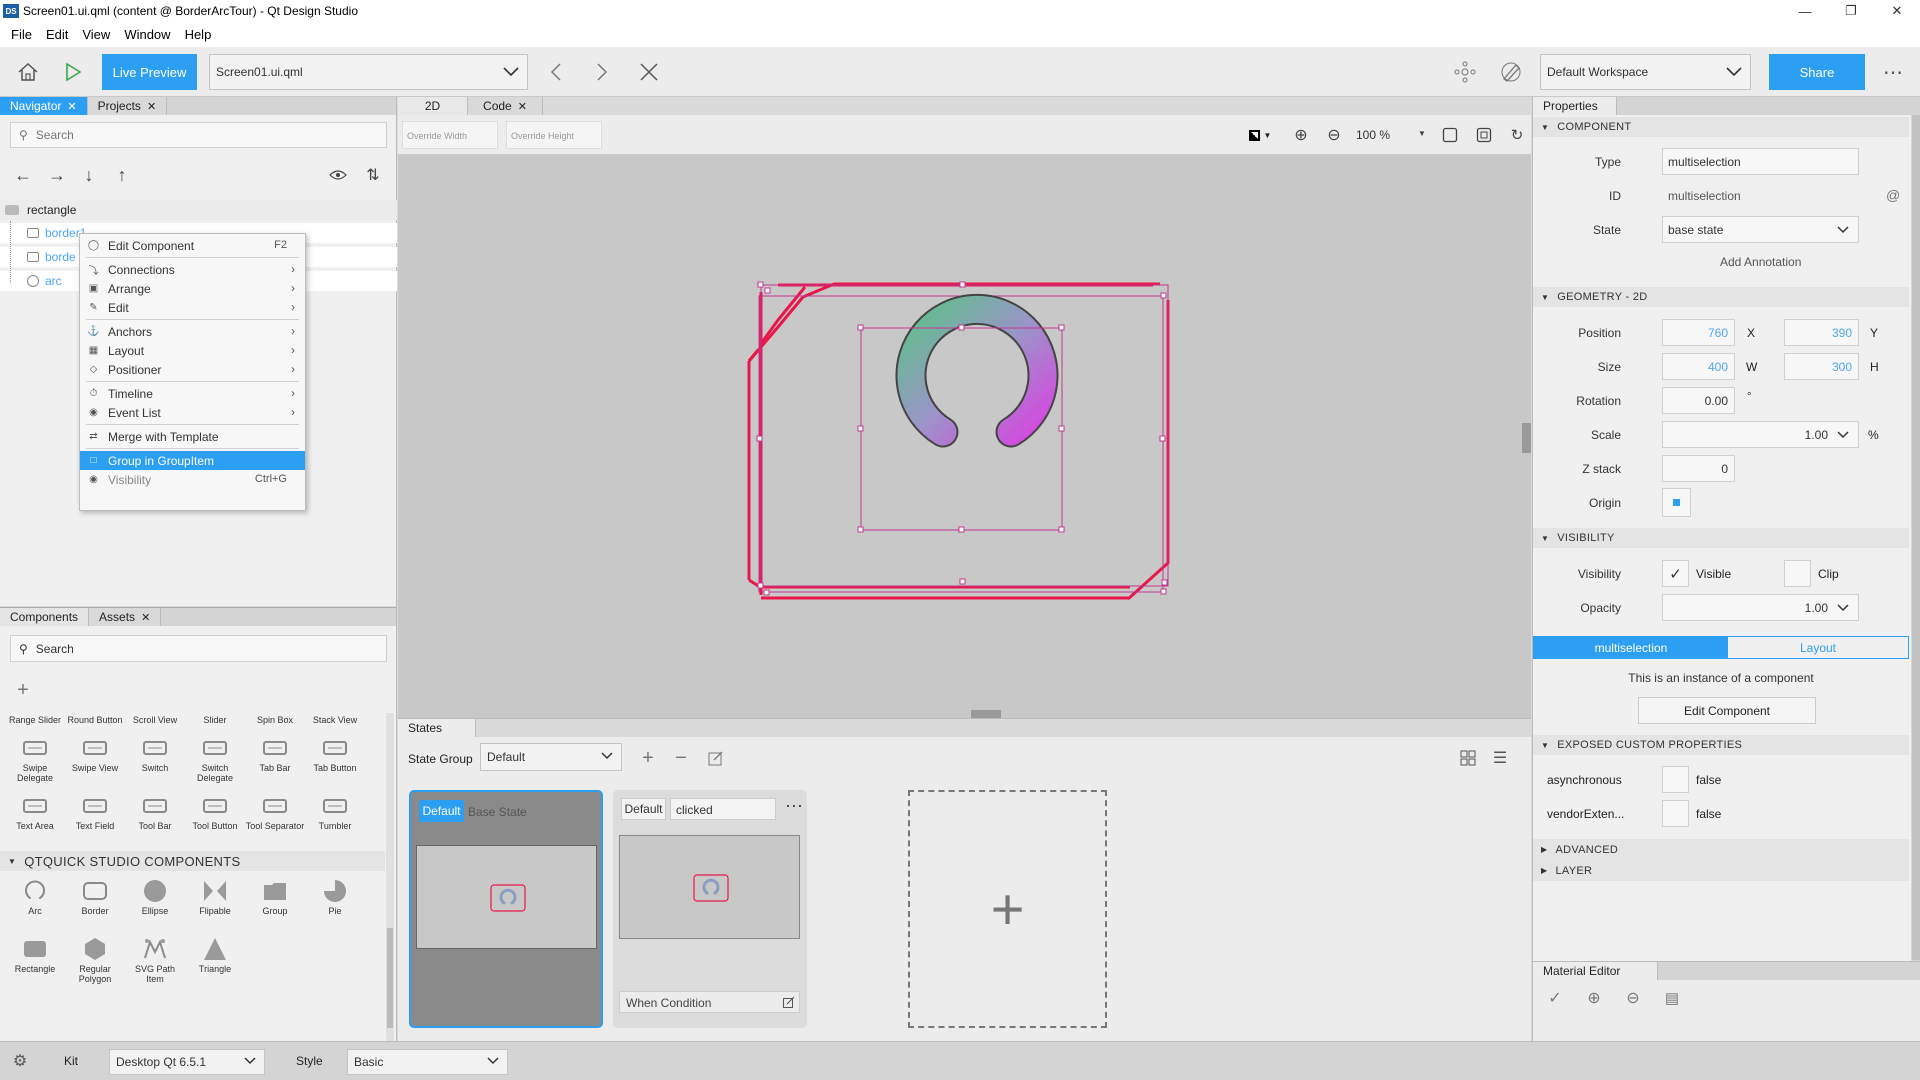 The height and width of the screenshot is (1080, 1920). What do you see at coordinates (1893, 195) in the screenshot?
I see `alias-export-icon: @` at bounding box center [1893, 195].